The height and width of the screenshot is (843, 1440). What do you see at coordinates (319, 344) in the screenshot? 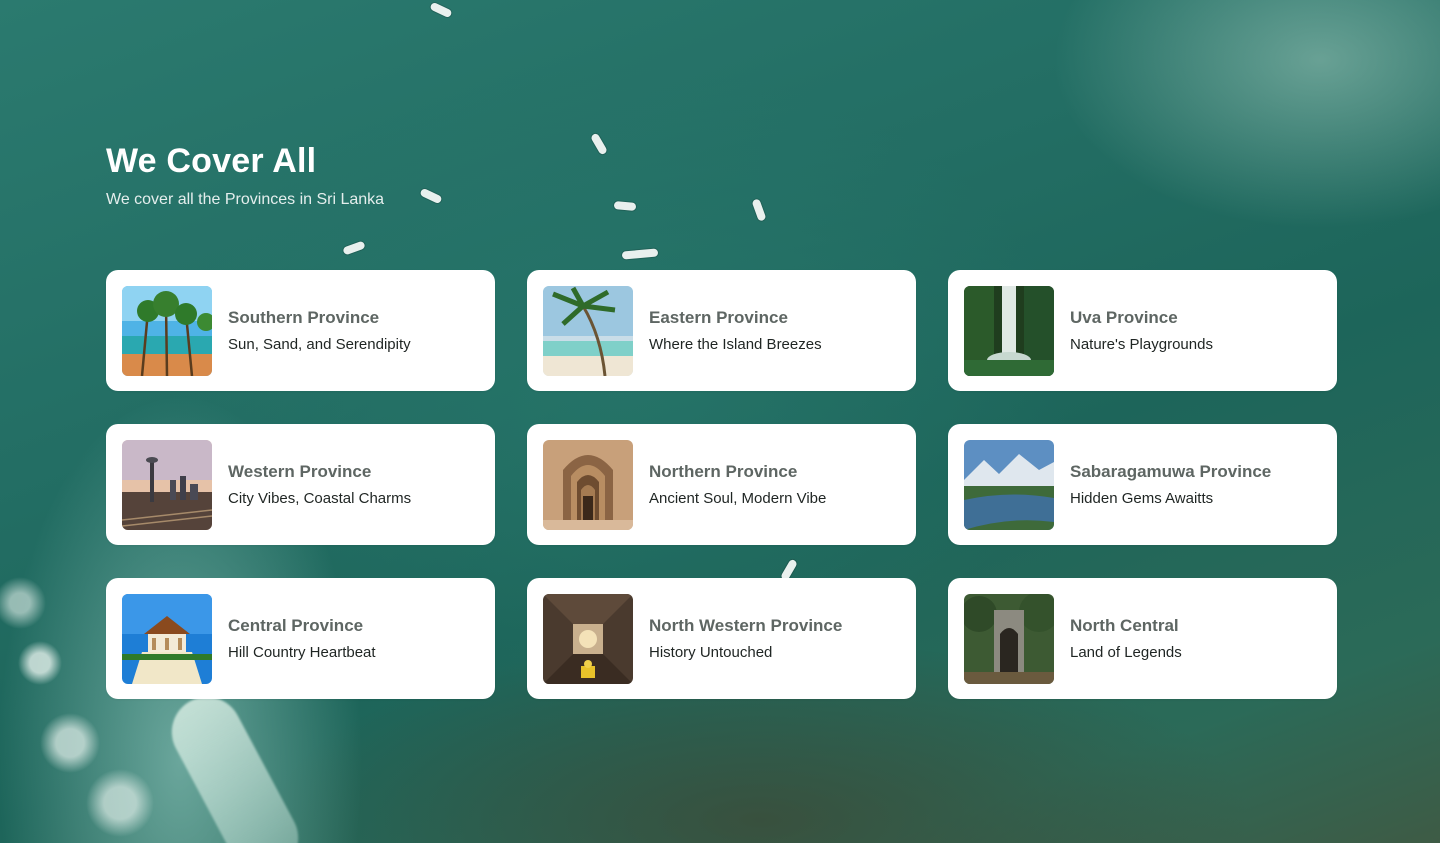
I see `province-tagline: Sun, Sand, and Serendipity` at bounding box center [319, 344].